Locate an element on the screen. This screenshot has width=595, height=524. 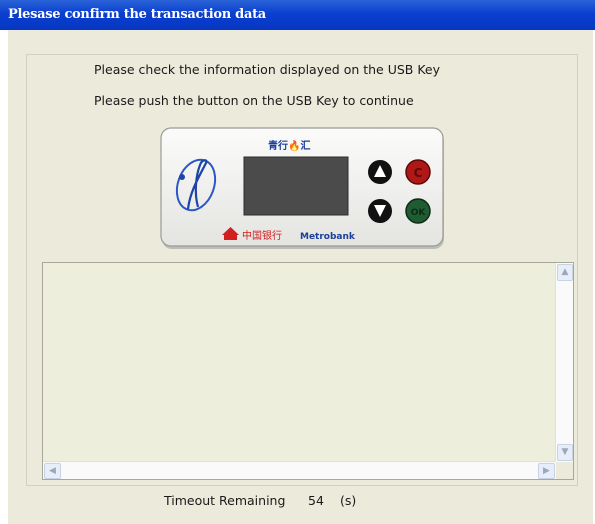
timeout-label: Timeout Remaining is located at coordinates (225, 500).